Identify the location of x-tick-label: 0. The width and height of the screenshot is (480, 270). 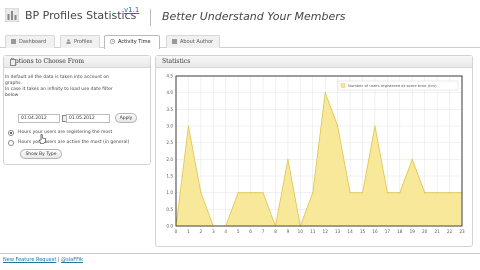
(176, 231).